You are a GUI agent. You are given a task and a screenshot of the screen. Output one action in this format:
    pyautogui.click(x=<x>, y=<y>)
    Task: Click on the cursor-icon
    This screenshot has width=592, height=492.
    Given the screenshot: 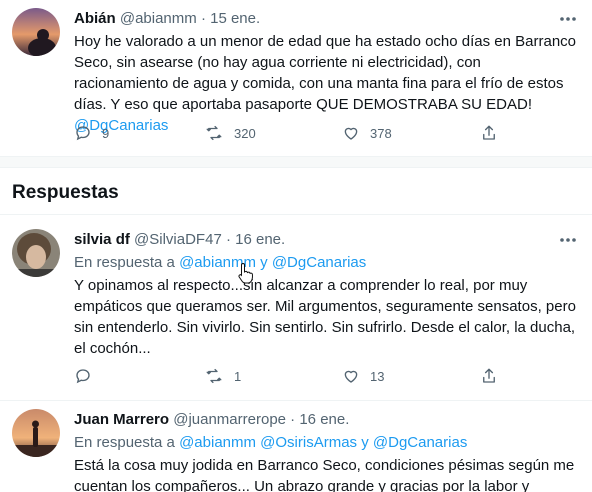 What is the action you would take?
    pyautogui.click(x=246, y=275)
    